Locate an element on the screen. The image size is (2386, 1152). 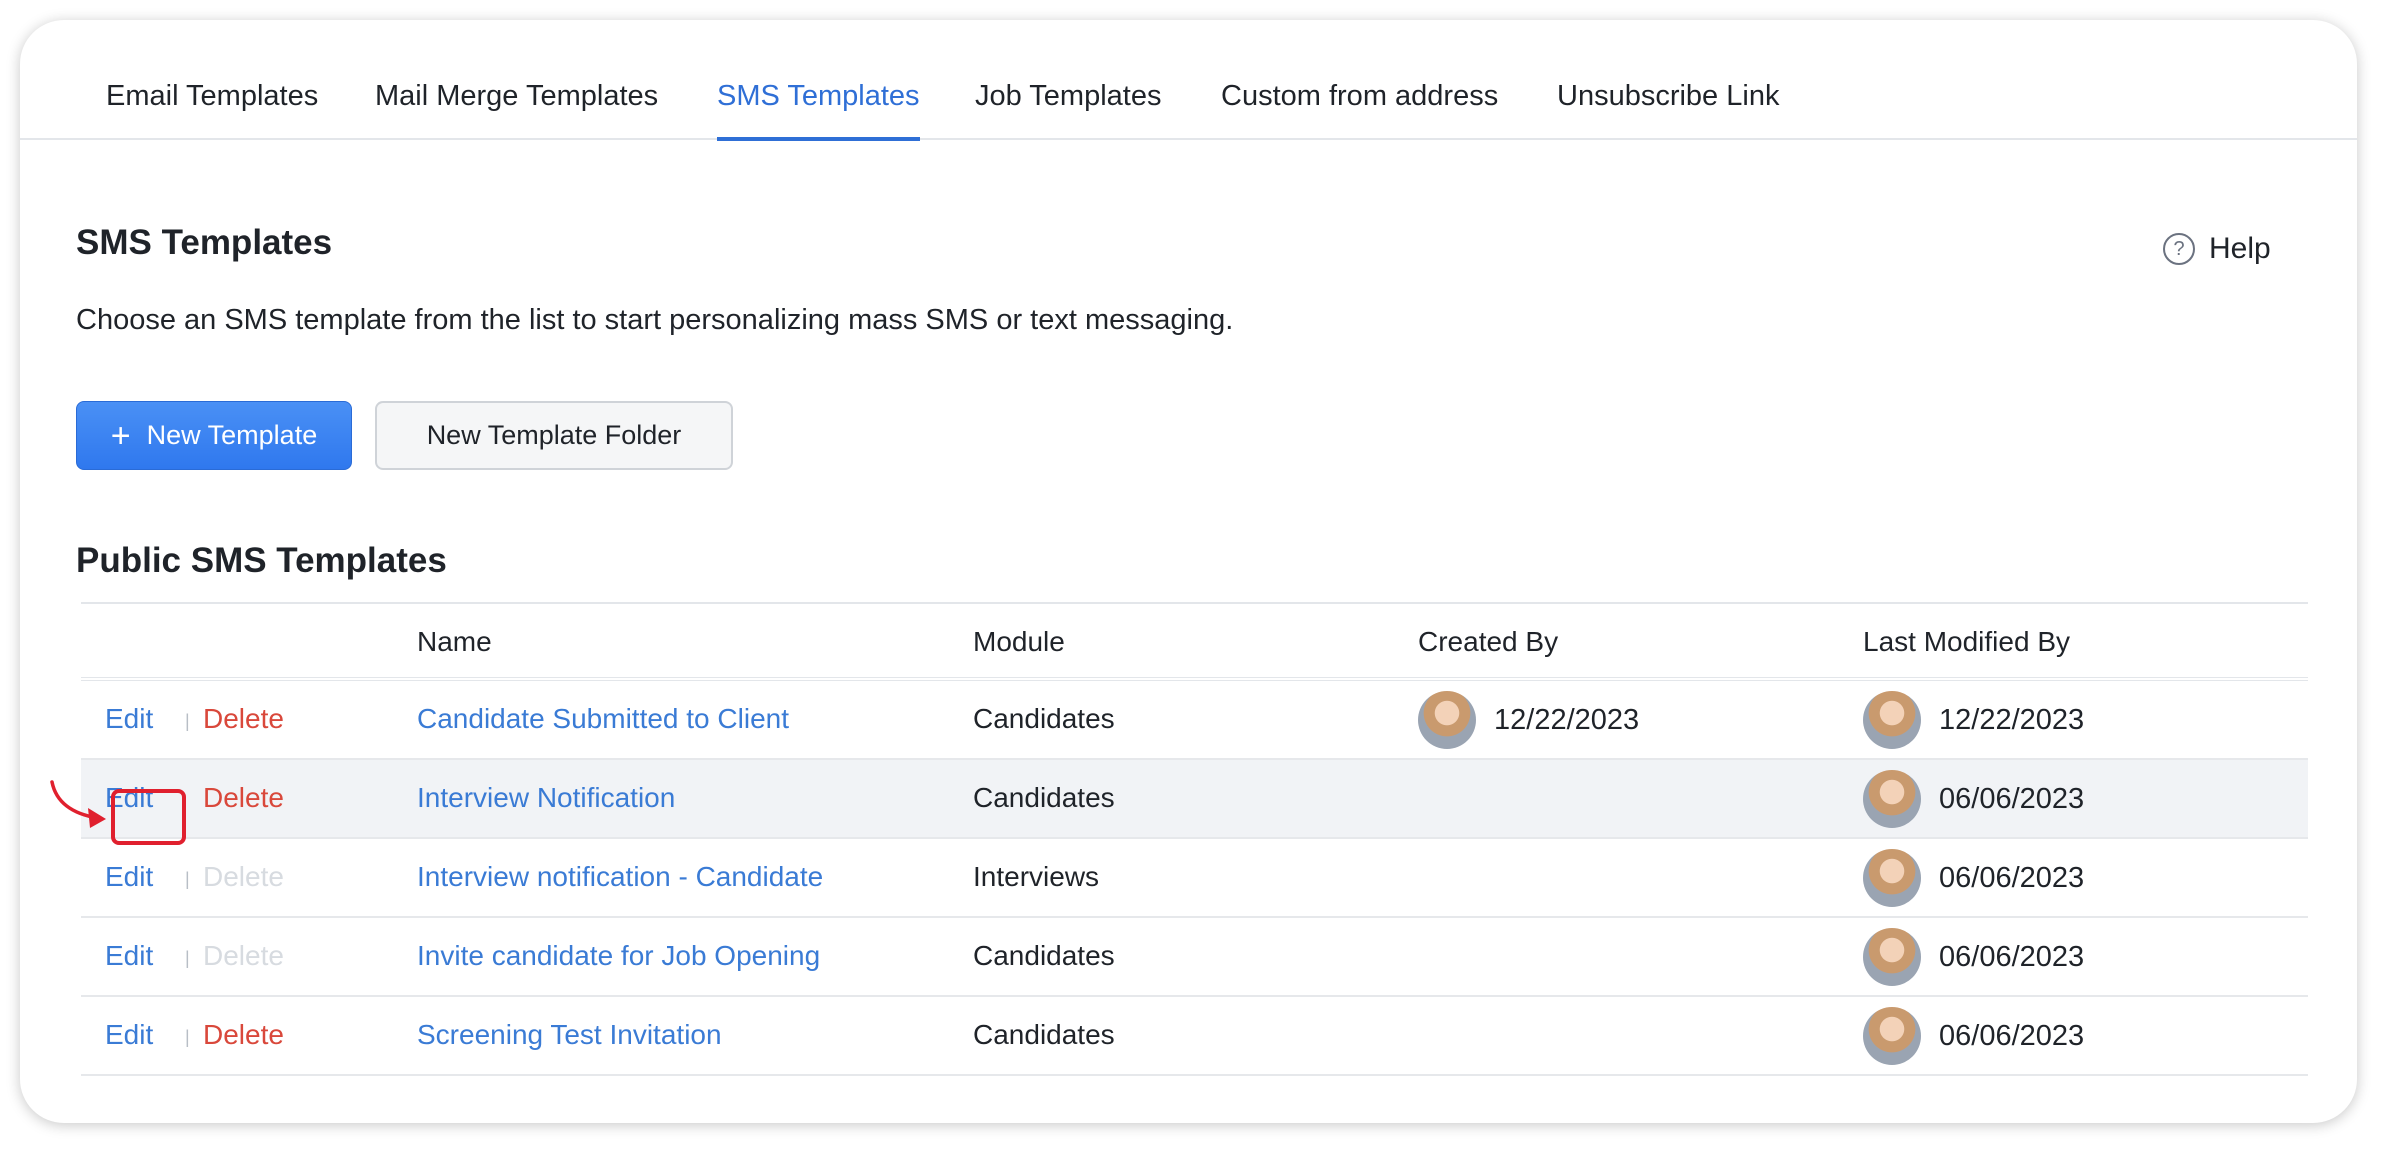
table-header: Name Module Created By Last Modified By is located at coordinates (1194, 642).